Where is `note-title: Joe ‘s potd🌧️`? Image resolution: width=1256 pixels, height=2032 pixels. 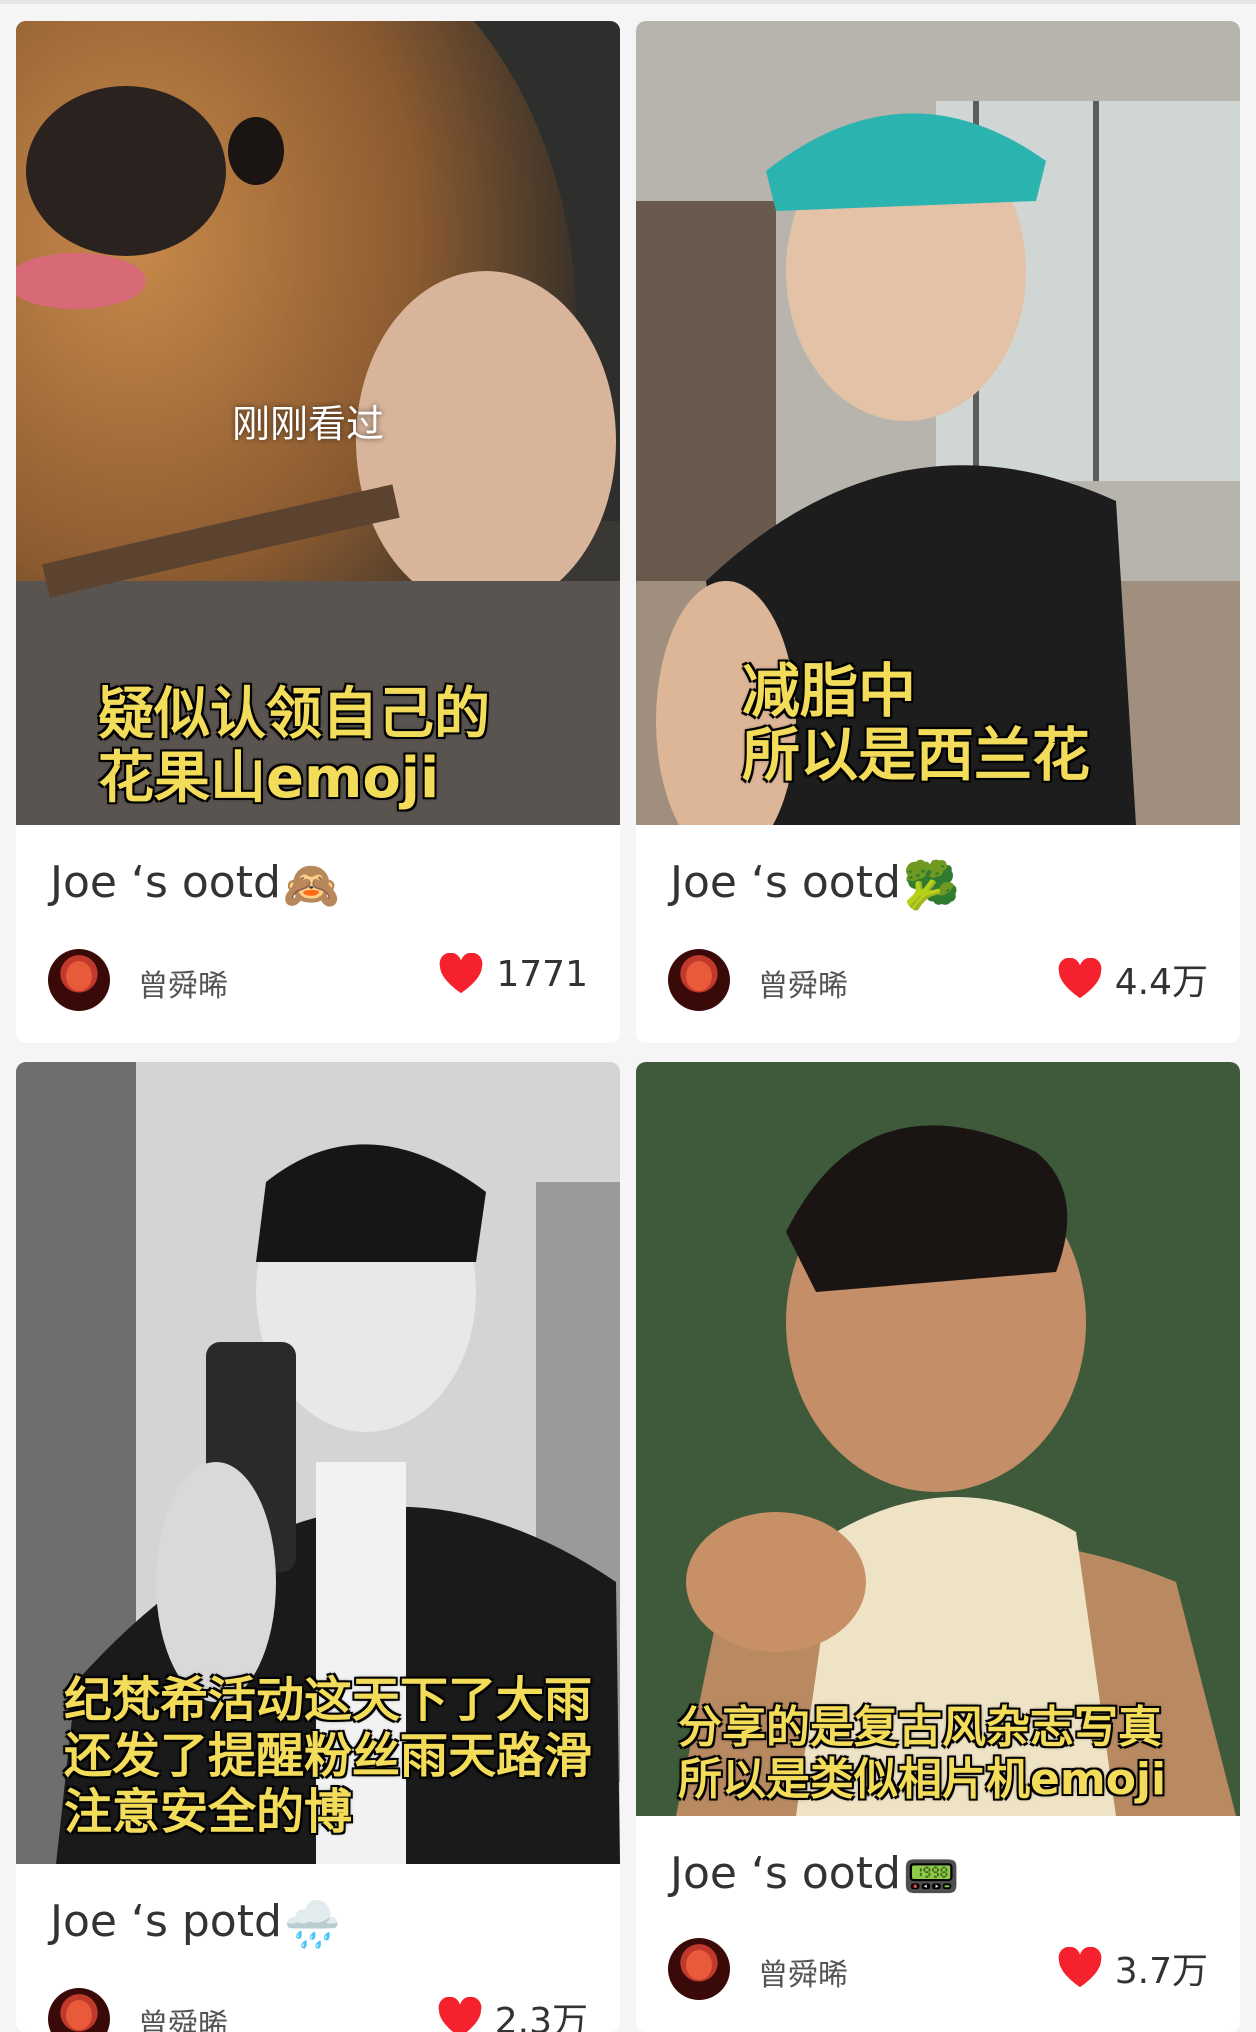 note-title: Joe ‘s potd🌧️ is located at coordinates (196, 1923).